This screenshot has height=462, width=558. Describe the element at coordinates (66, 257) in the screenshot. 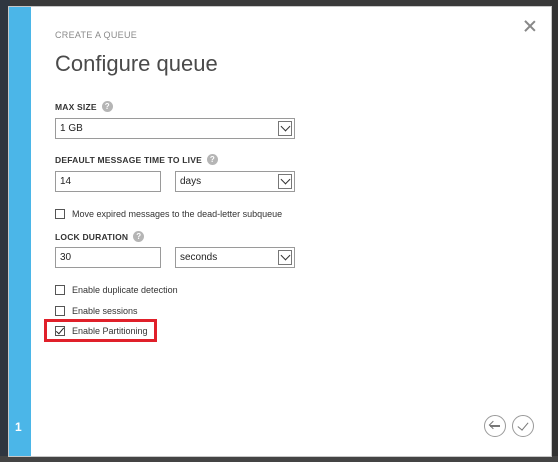

I see `lock-duration-value: 30` at that location.